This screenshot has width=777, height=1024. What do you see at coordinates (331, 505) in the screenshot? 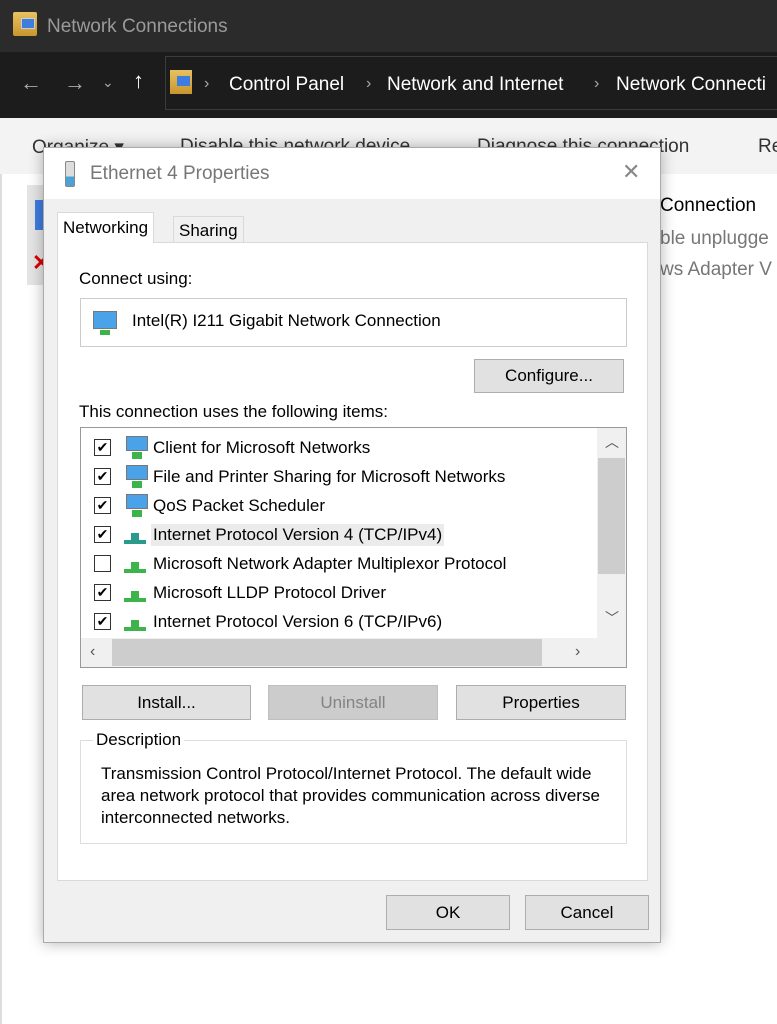
I see `list-item: ✔ QoS Packet Scheduler` at bounding box center [331, 505].